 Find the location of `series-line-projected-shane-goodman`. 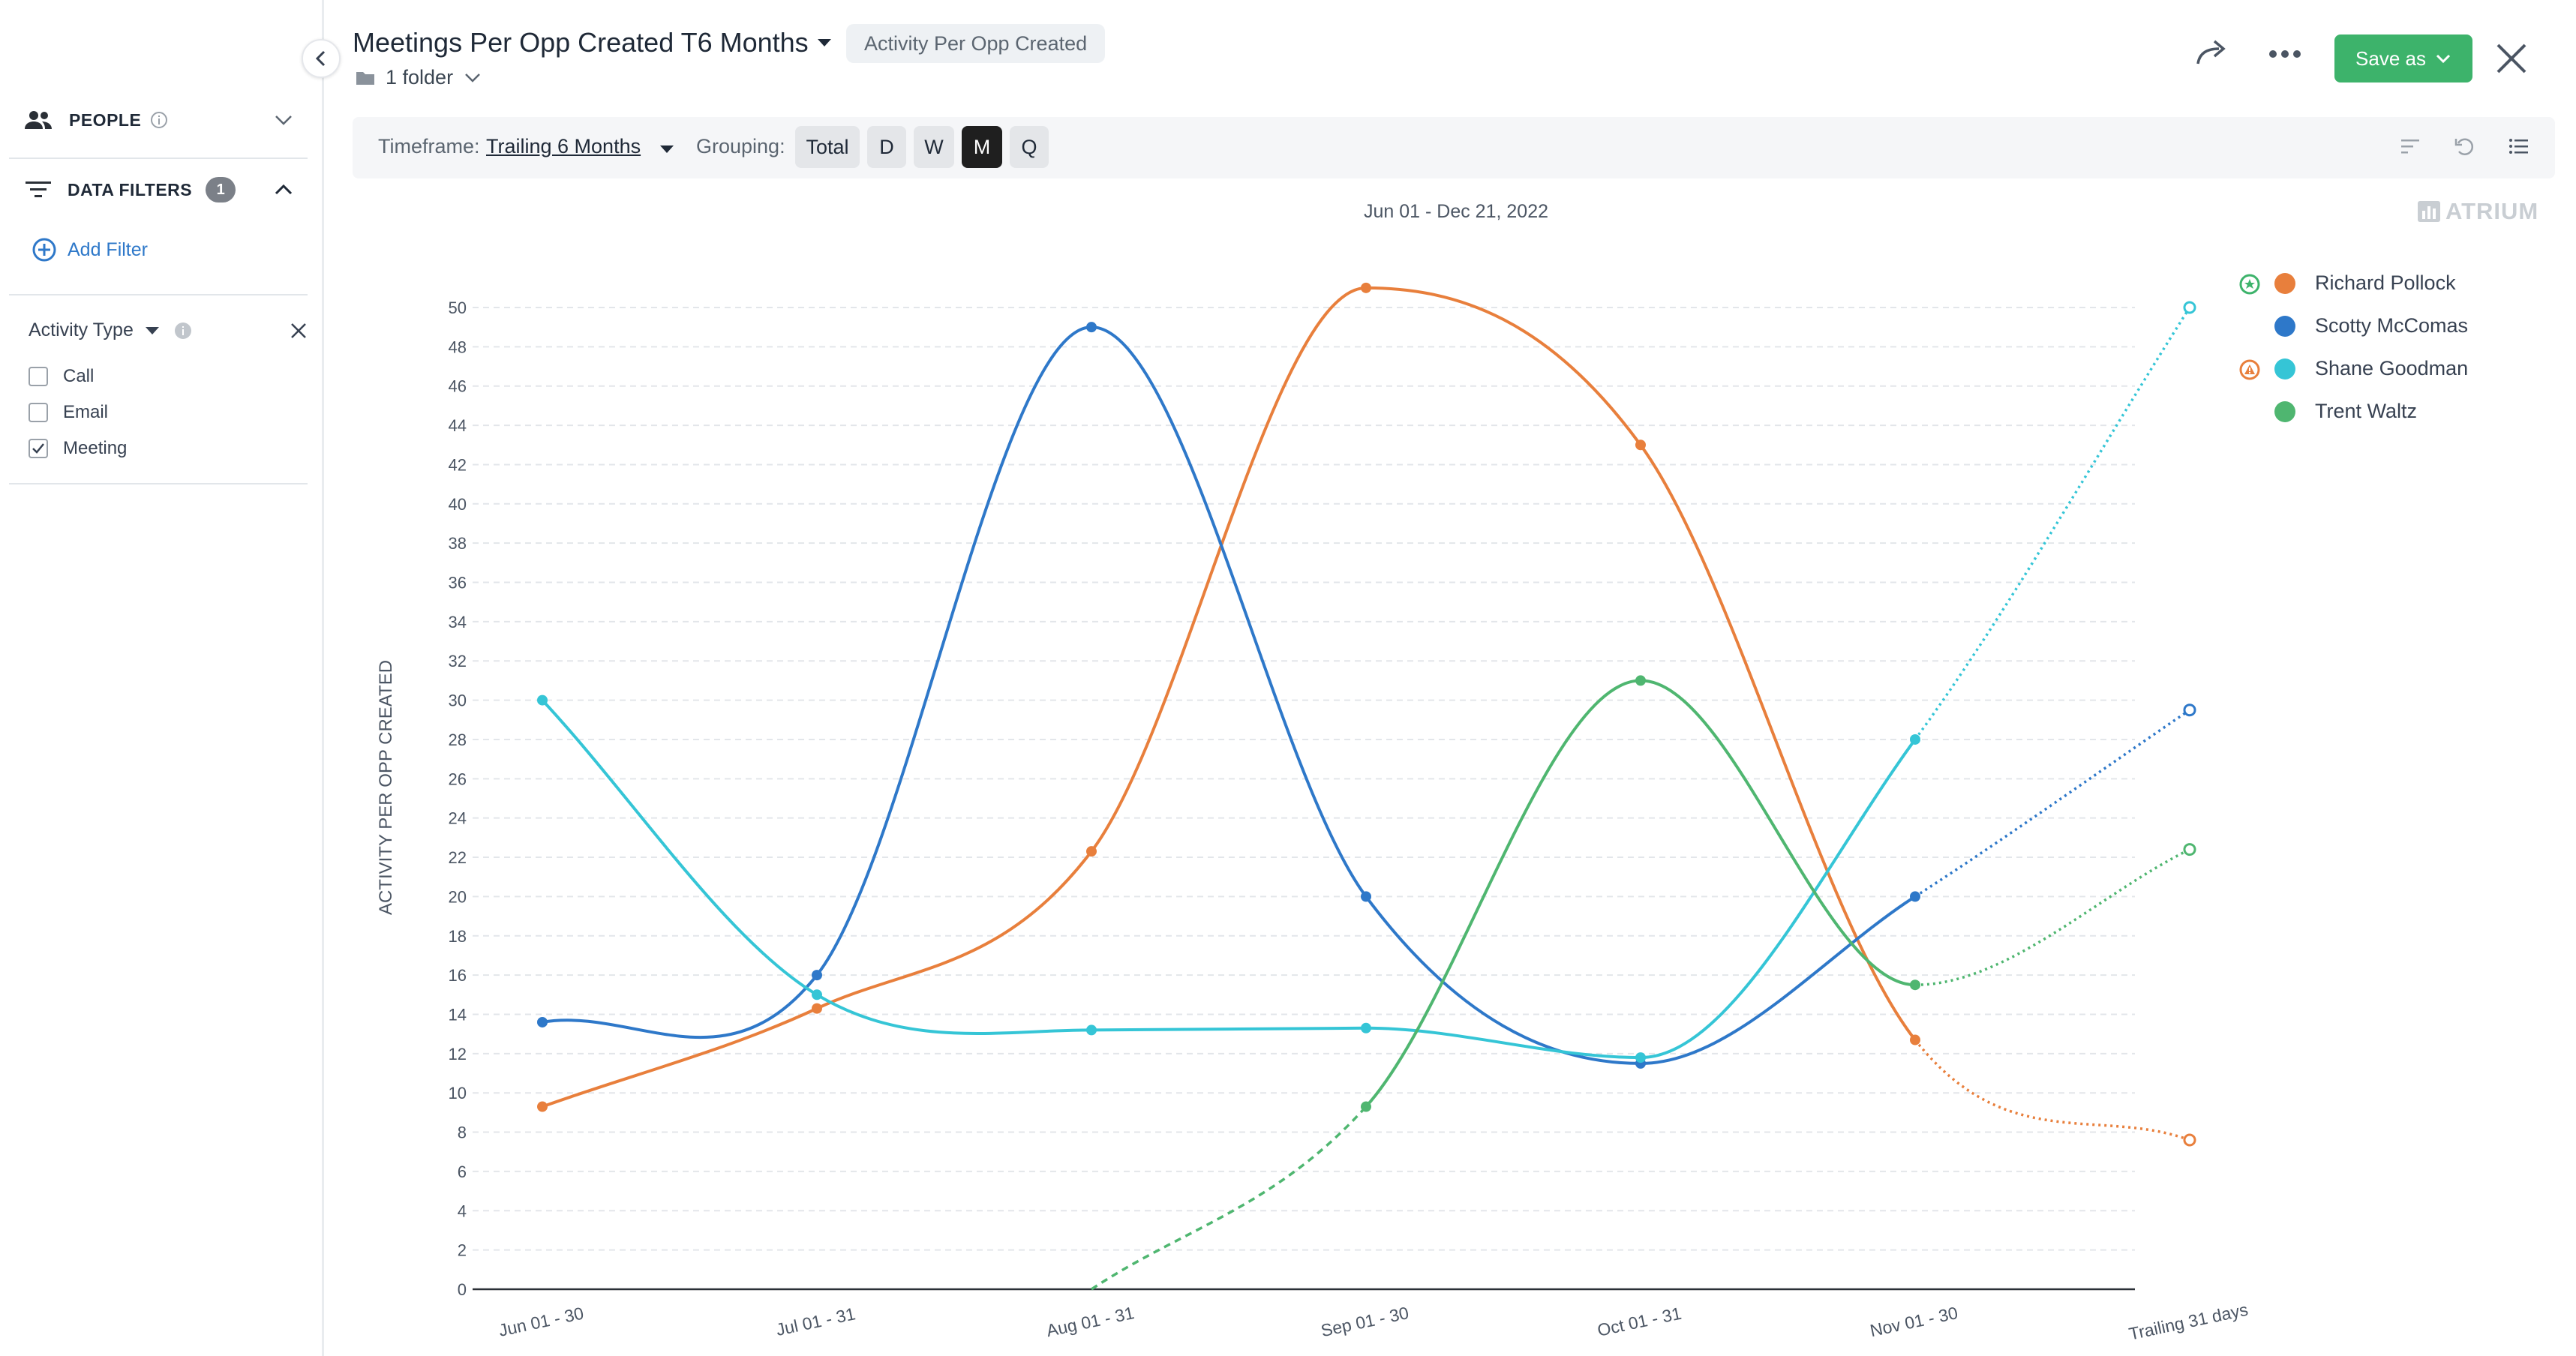

series-line-projected-shane-goodman is located at coordinates (2052, 523).